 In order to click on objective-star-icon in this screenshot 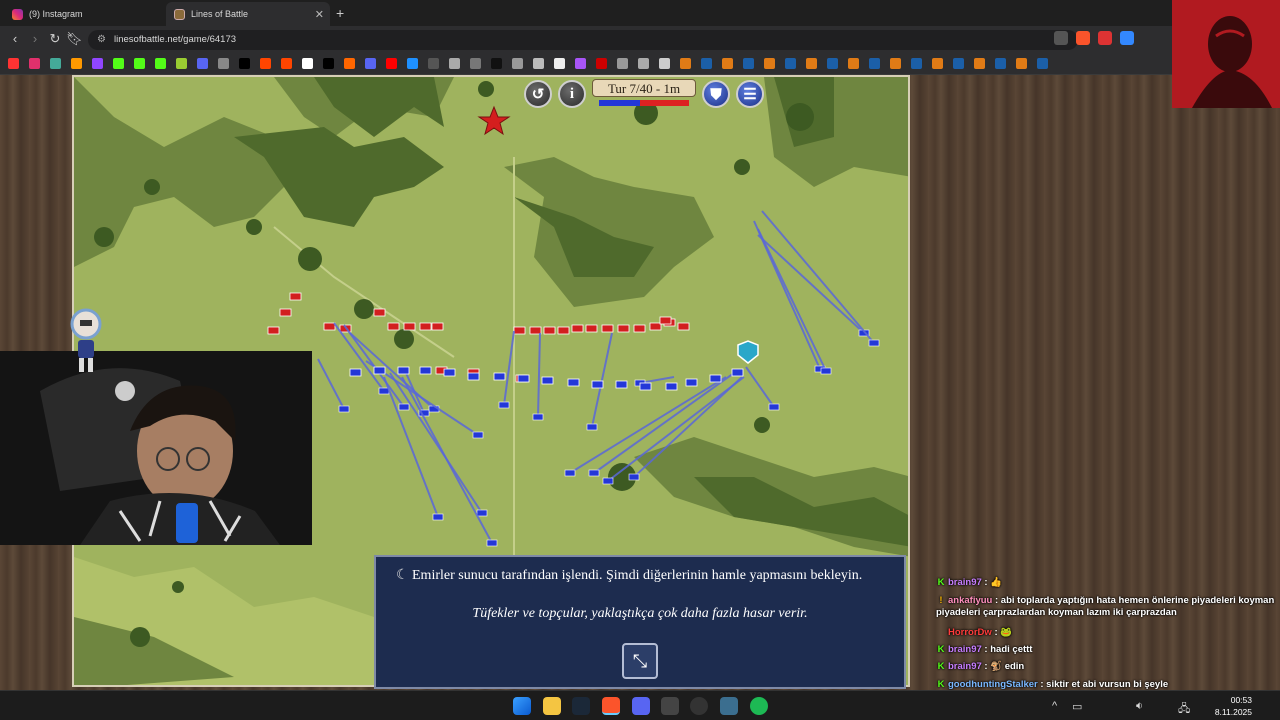, I will do `click(494, 120)`.